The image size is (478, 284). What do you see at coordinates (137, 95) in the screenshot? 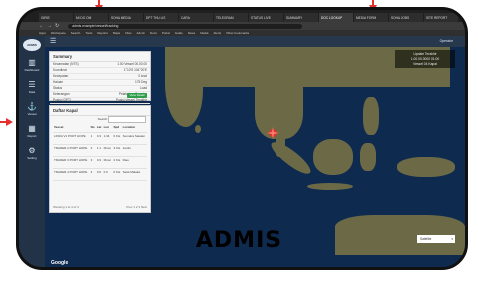
I see `view-detail-button: View Detail` at bounding box center [137, 95].